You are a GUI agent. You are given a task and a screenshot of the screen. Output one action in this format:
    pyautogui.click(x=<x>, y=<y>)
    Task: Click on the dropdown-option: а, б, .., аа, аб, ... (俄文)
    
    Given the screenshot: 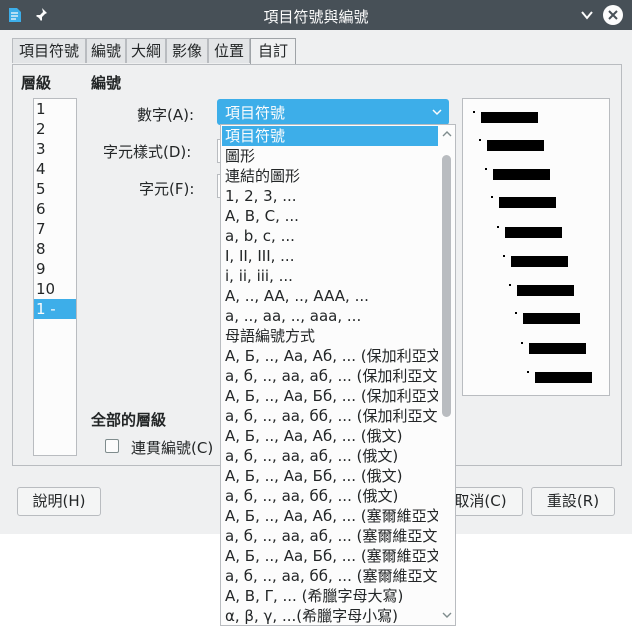 What is the action you would take?
    pyautogui.click(x=330, y=456)
    